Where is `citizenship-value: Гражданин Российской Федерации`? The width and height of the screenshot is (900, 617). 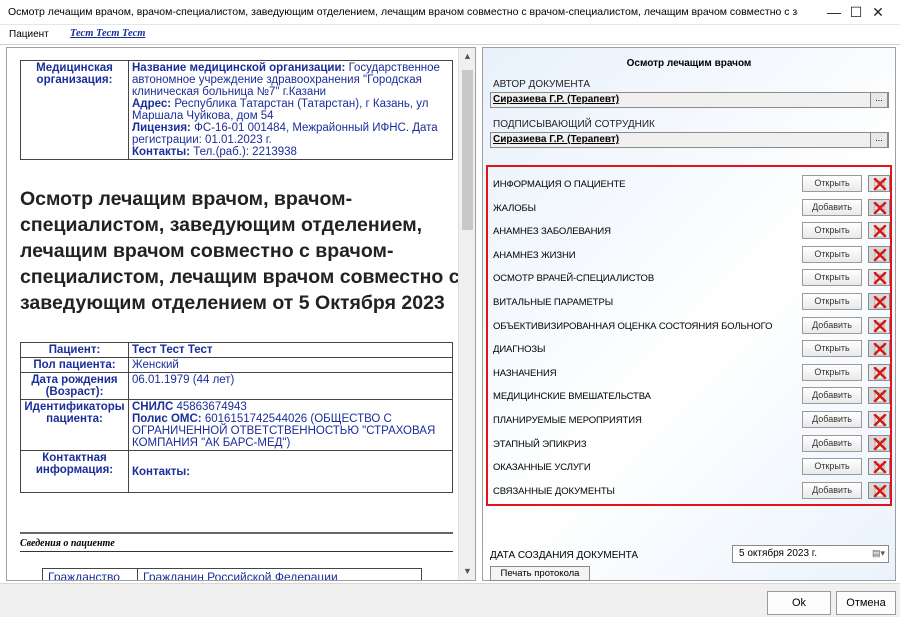
citizenship-value: Гражданин Российской Федерации is located at coordinates (279, 574).